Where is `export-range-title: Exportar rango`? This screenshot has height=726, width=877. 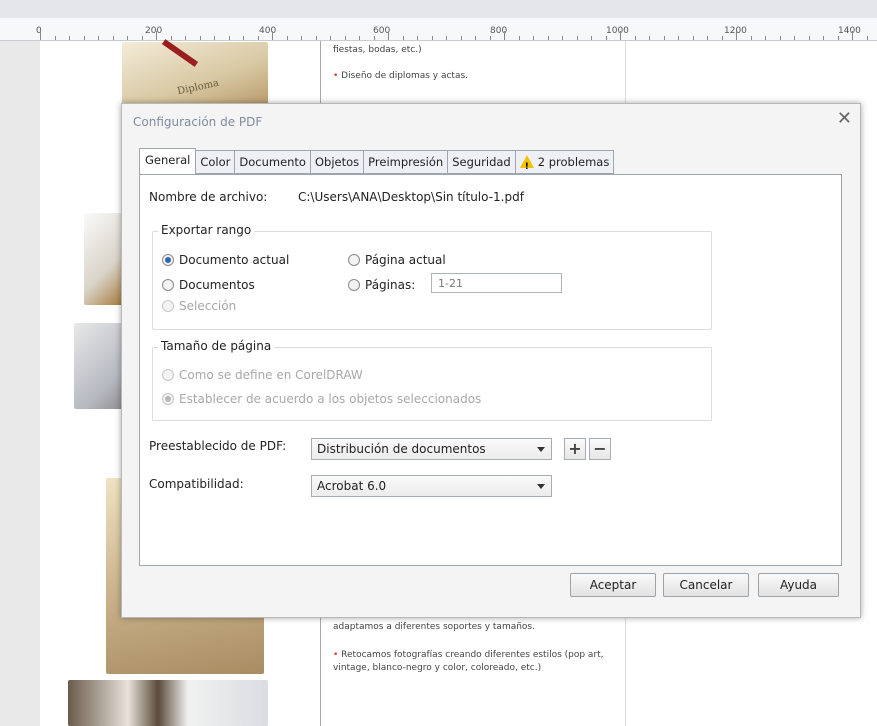
export-range-title: Exportar rango is located at coordinates (206, 230).